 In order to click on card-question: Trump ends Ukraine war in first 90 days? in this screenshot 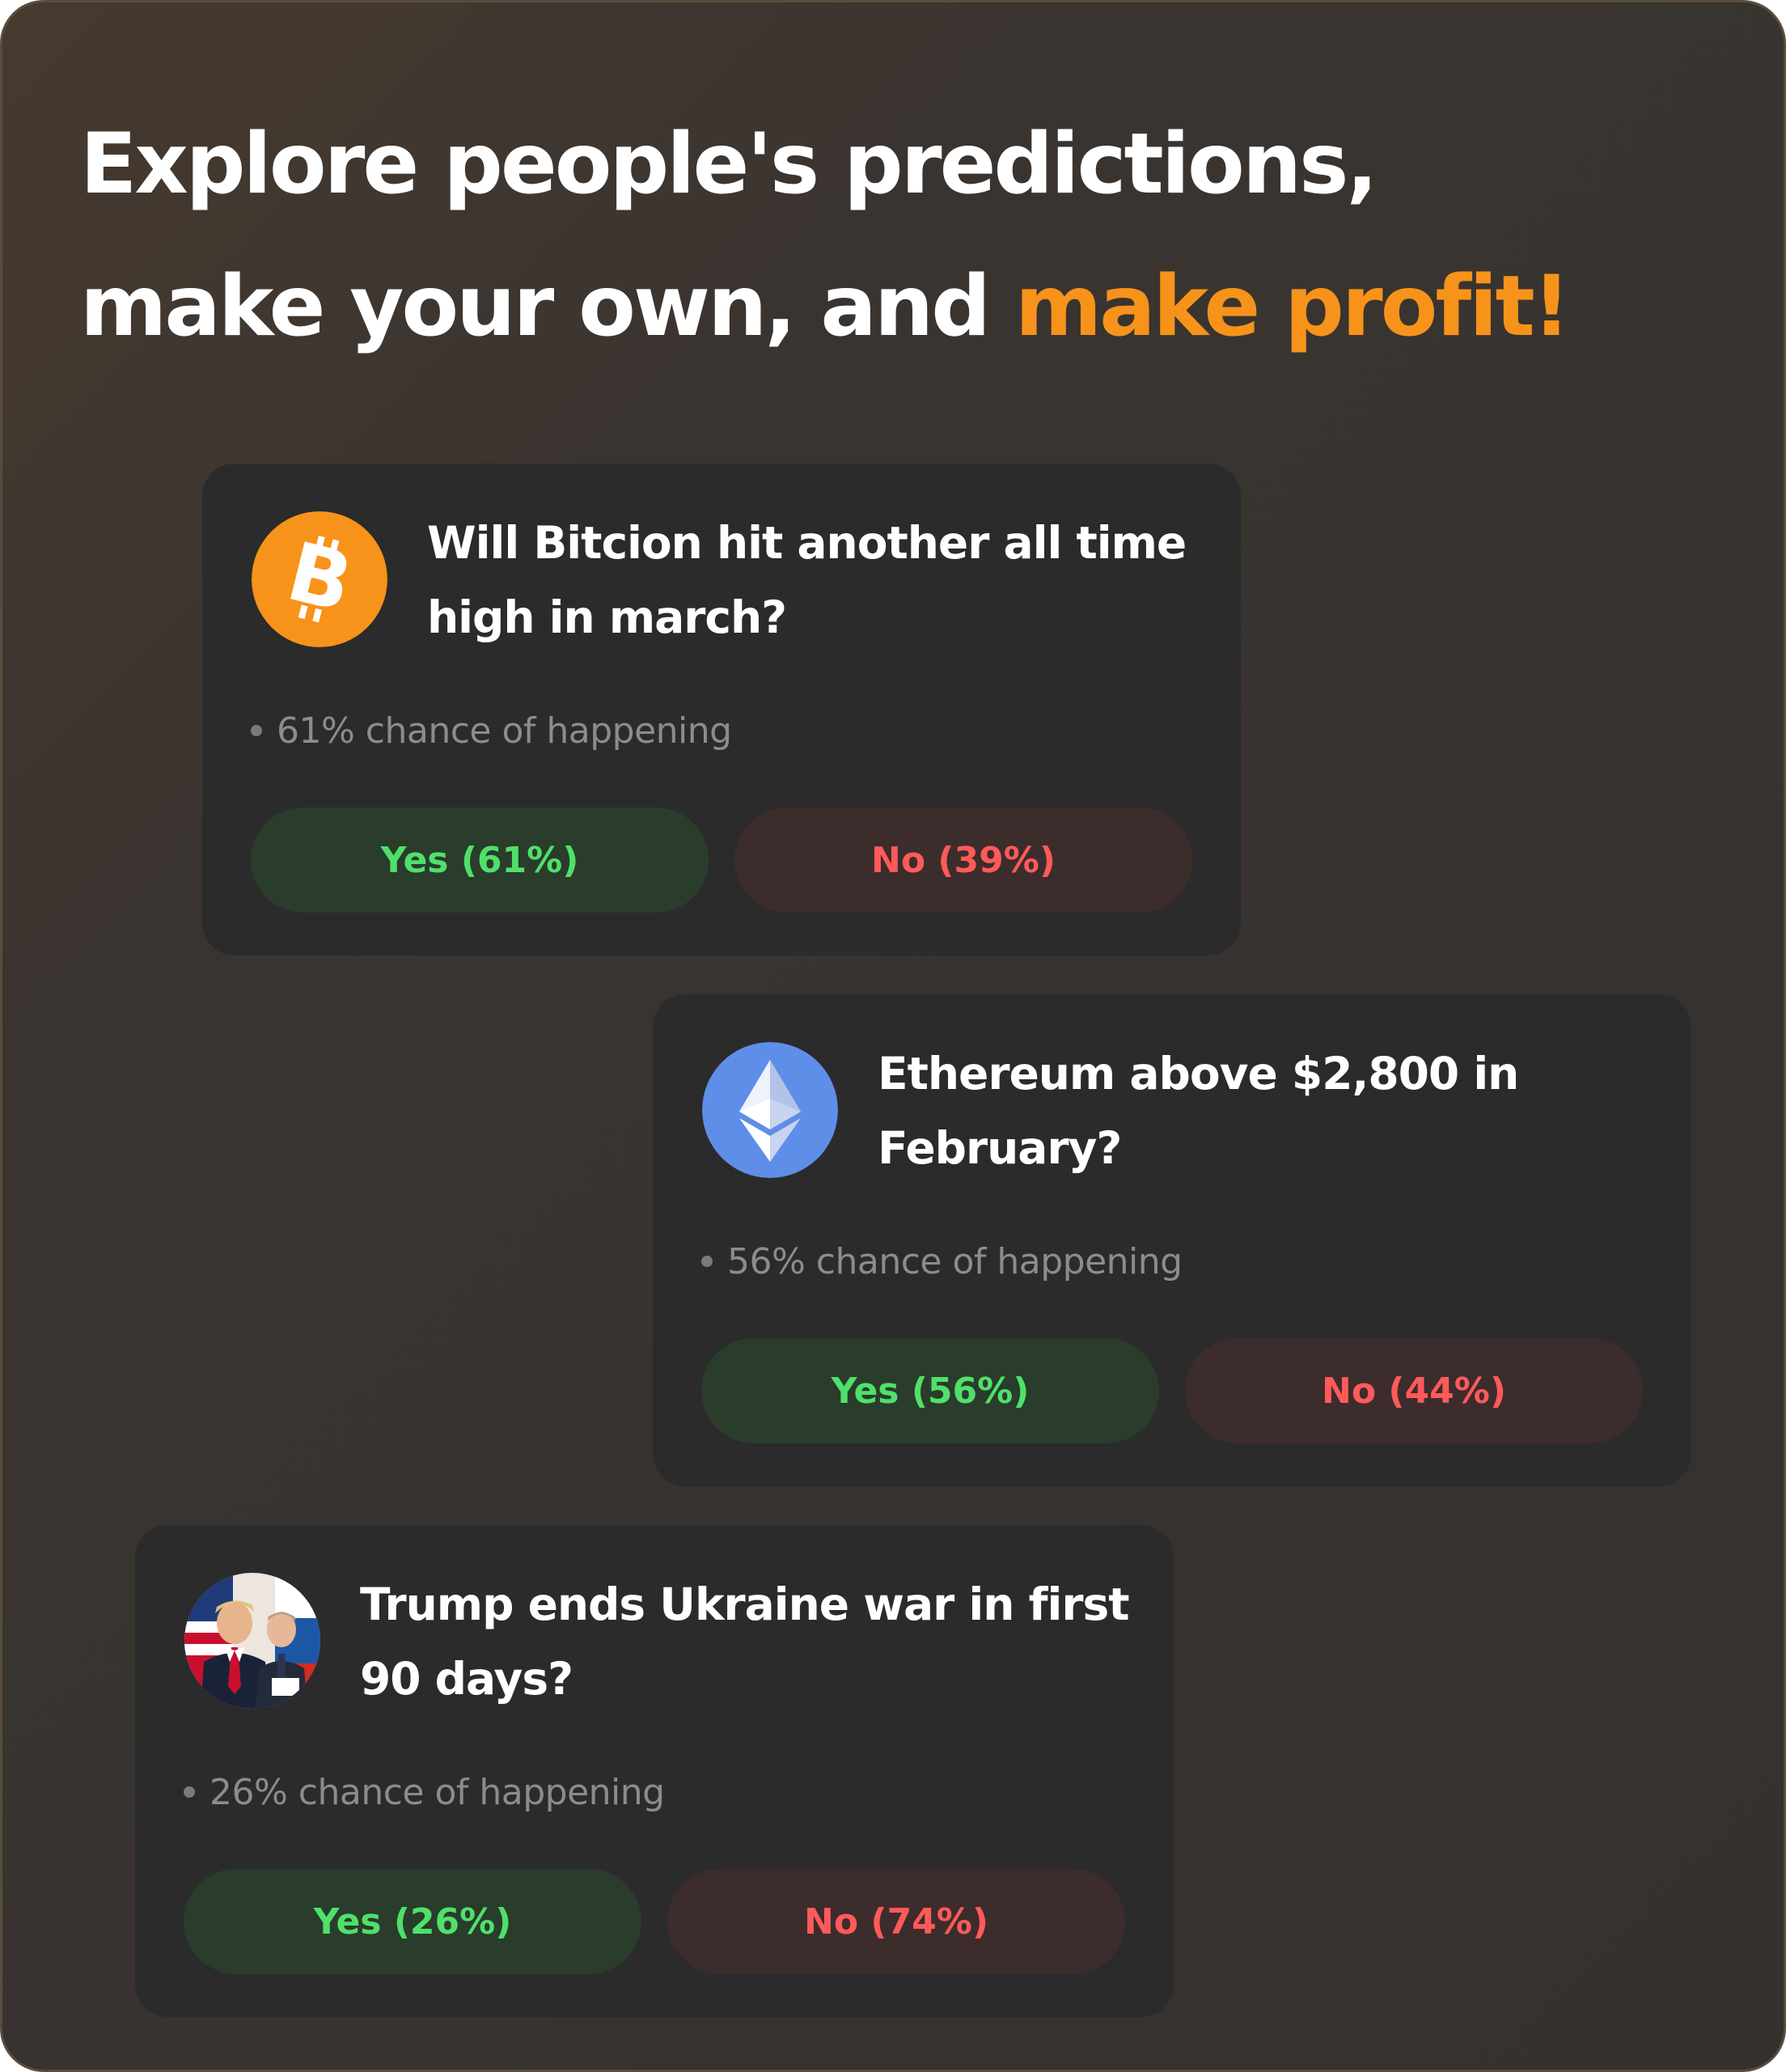, I will do `click(745, 1641)`.